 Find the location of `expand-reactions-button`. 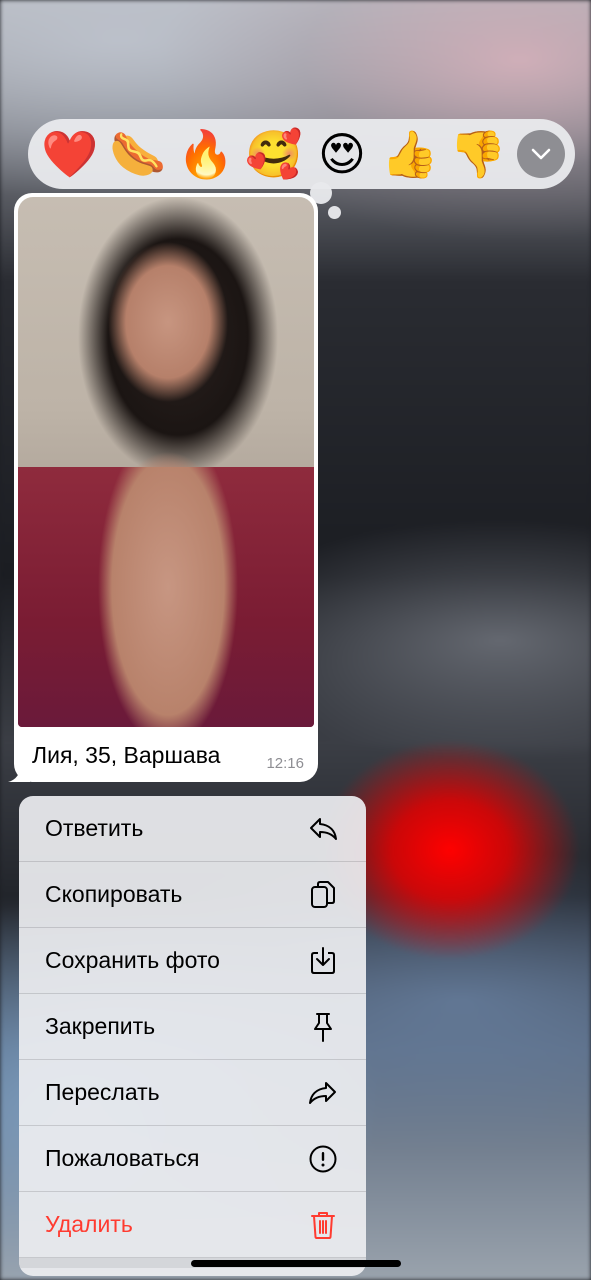

expand-reactions-button is located at coordinates (541, 154).